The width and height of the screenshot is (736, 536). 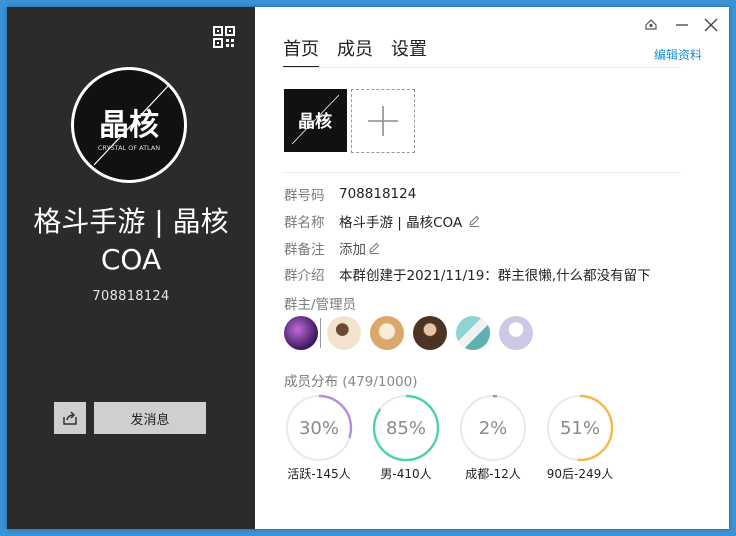 What do you see at coordinates (682, 25) in the screenshot?
I see `minimize-icon` at bounding box center [682, 25].